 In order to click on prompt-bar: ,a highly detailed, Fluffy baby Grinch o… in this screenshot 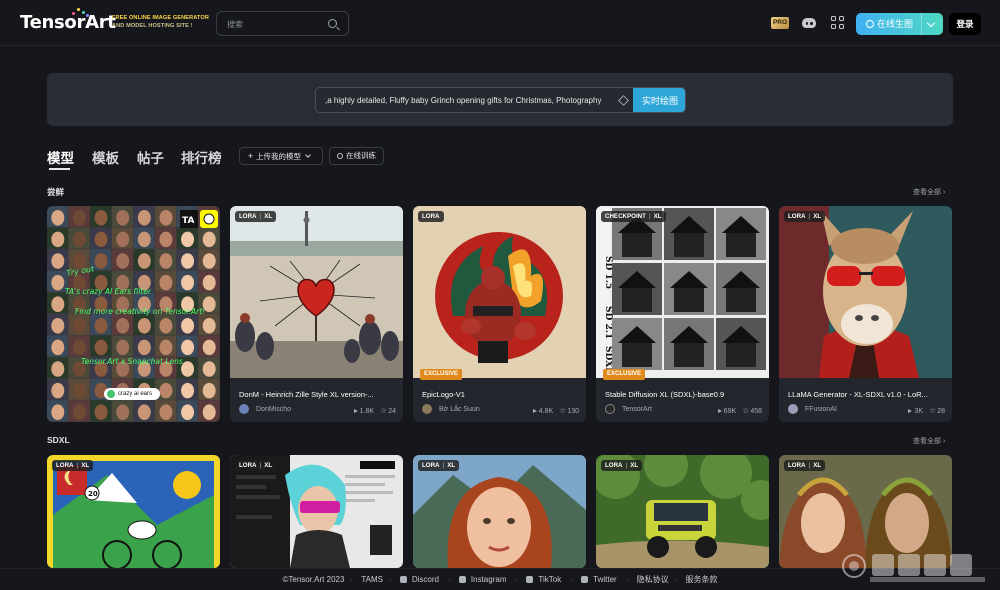, I will do `click(500, 100)`.